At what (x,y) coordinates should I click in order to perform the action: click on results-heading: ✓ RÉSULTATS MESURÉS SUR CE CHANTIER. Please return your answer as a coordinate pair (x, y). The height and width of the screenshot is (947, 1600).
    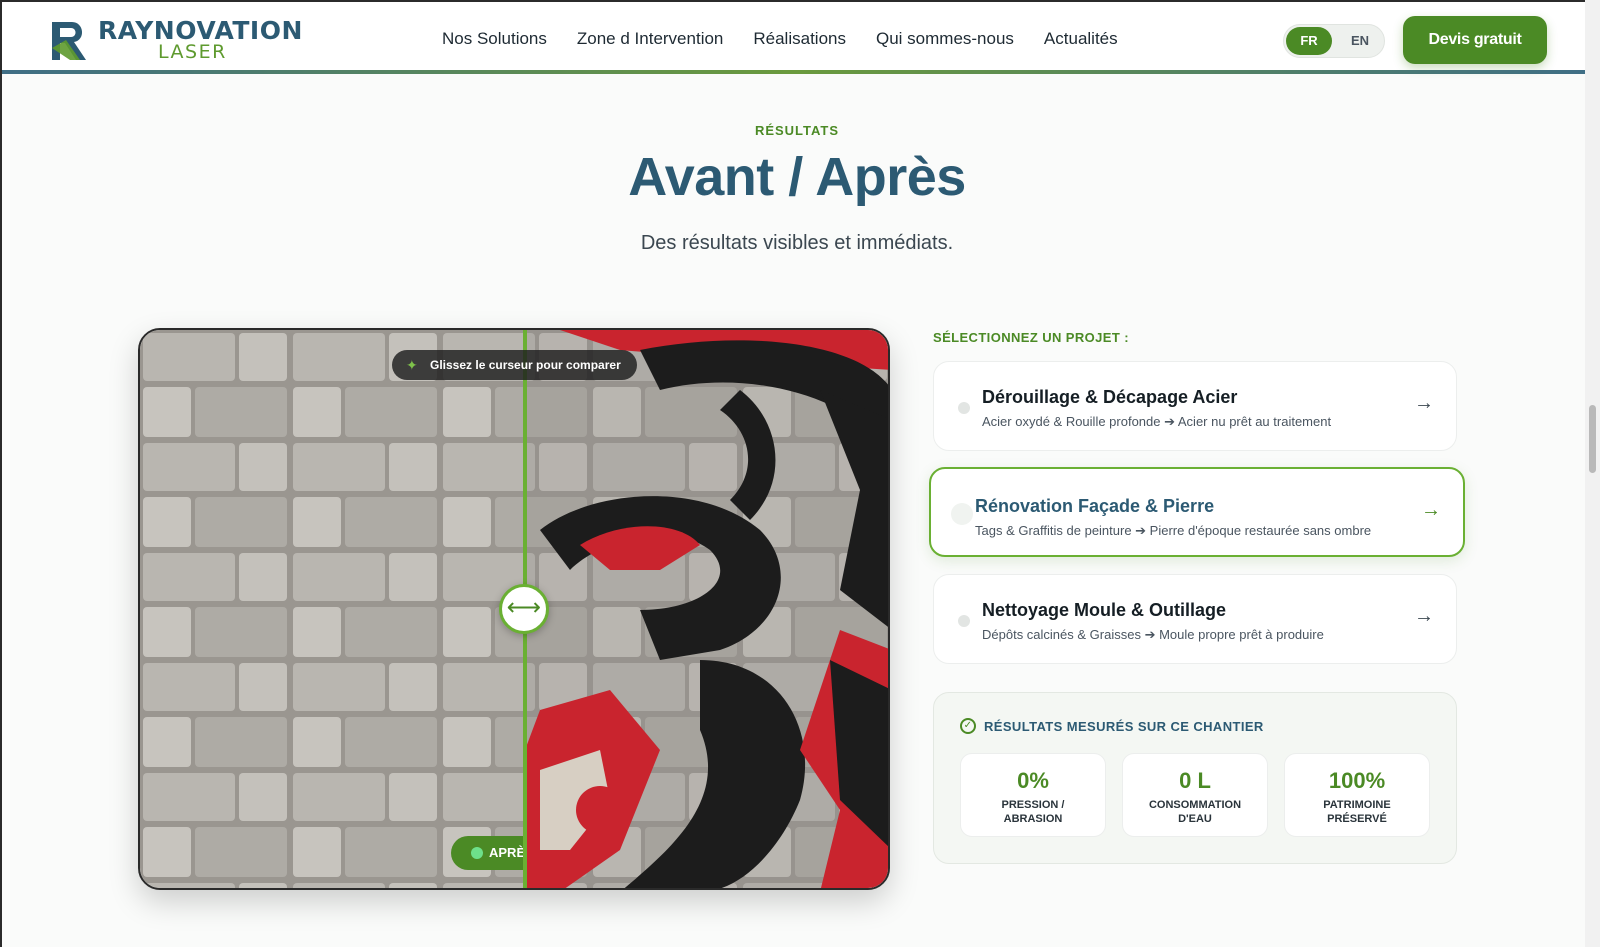
    Looking at the image, I should click on (1112, 726).